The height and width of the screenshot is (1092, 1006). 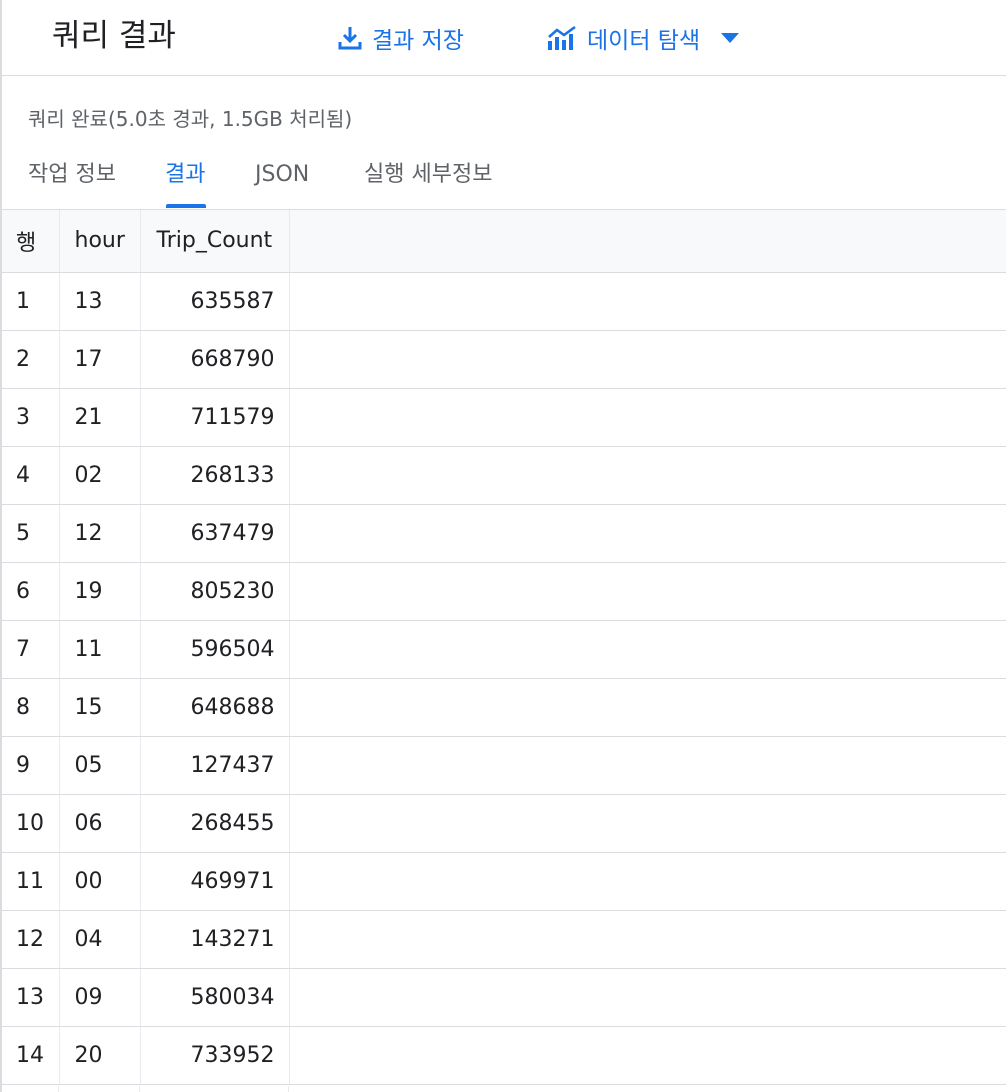 I want to click on cell-trip-count: 711579, so click(x=215, y=417).